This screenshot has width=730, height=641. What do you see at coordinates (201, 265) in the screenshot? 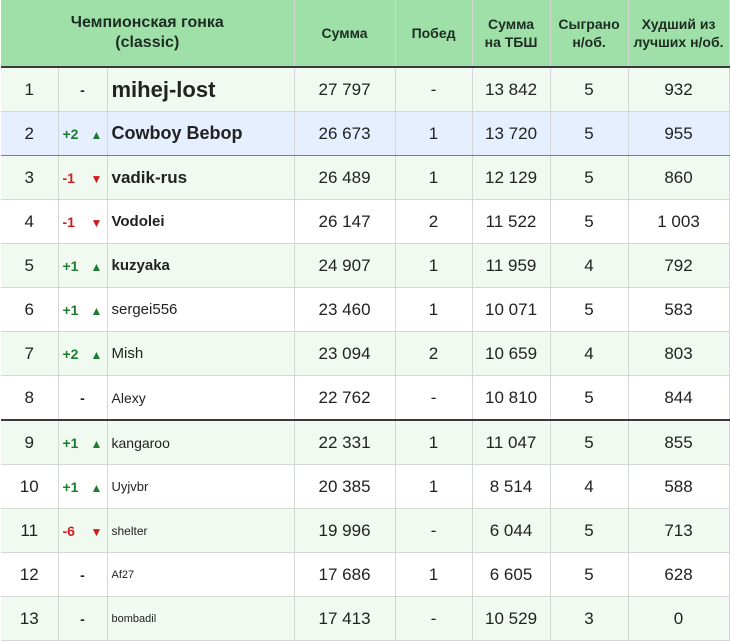
I see `player-name-cell: kuzyaka` at bounding box center [201, 265].